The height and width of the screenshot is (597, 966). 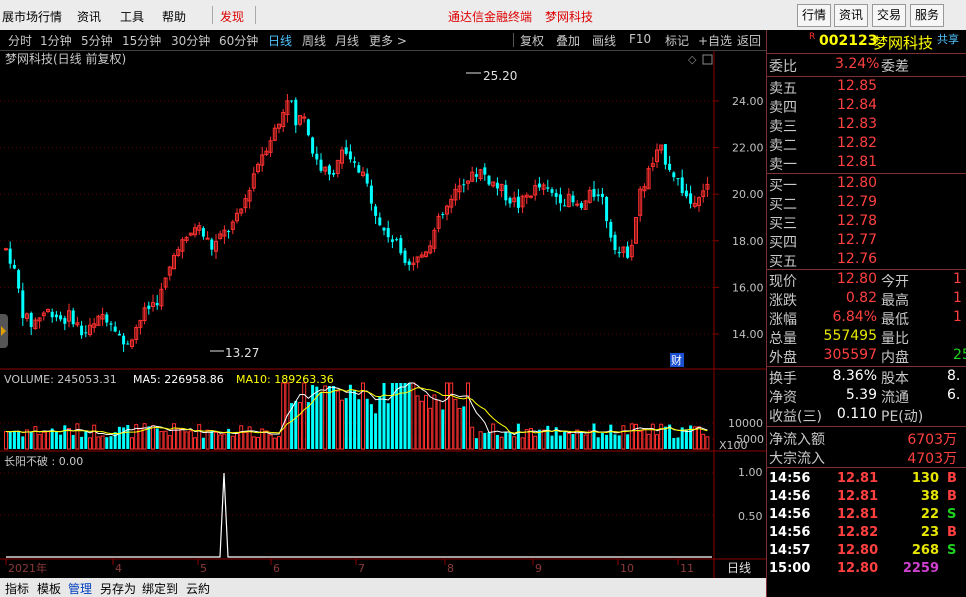 I want to click on menu-help: 帮助, so click(x=174, y=16).